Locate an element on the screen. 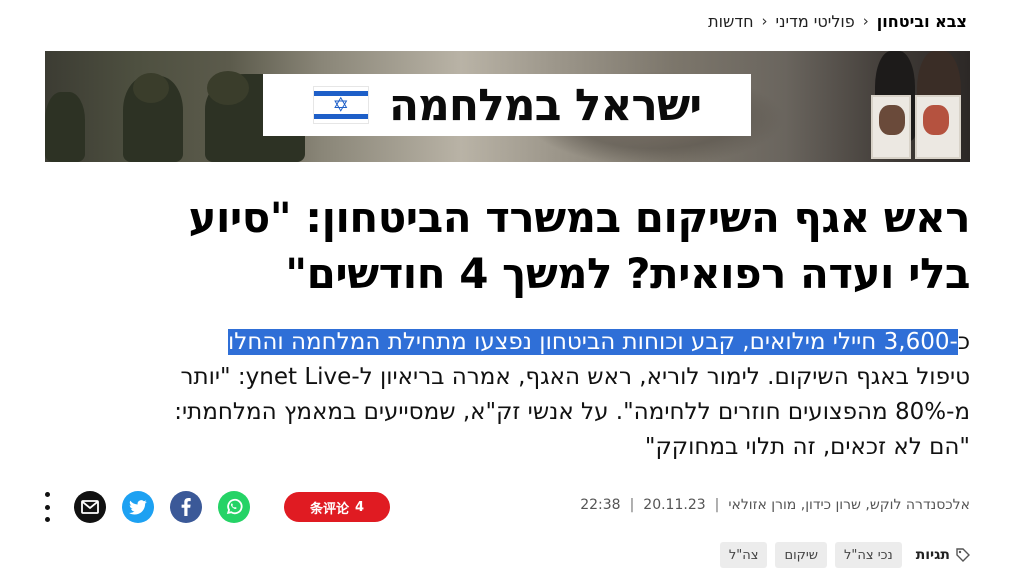 This screenshot has height=575, width=1025. banner-title-box: ישראל במלחמה ✡ is located at coordinates (507, 105).